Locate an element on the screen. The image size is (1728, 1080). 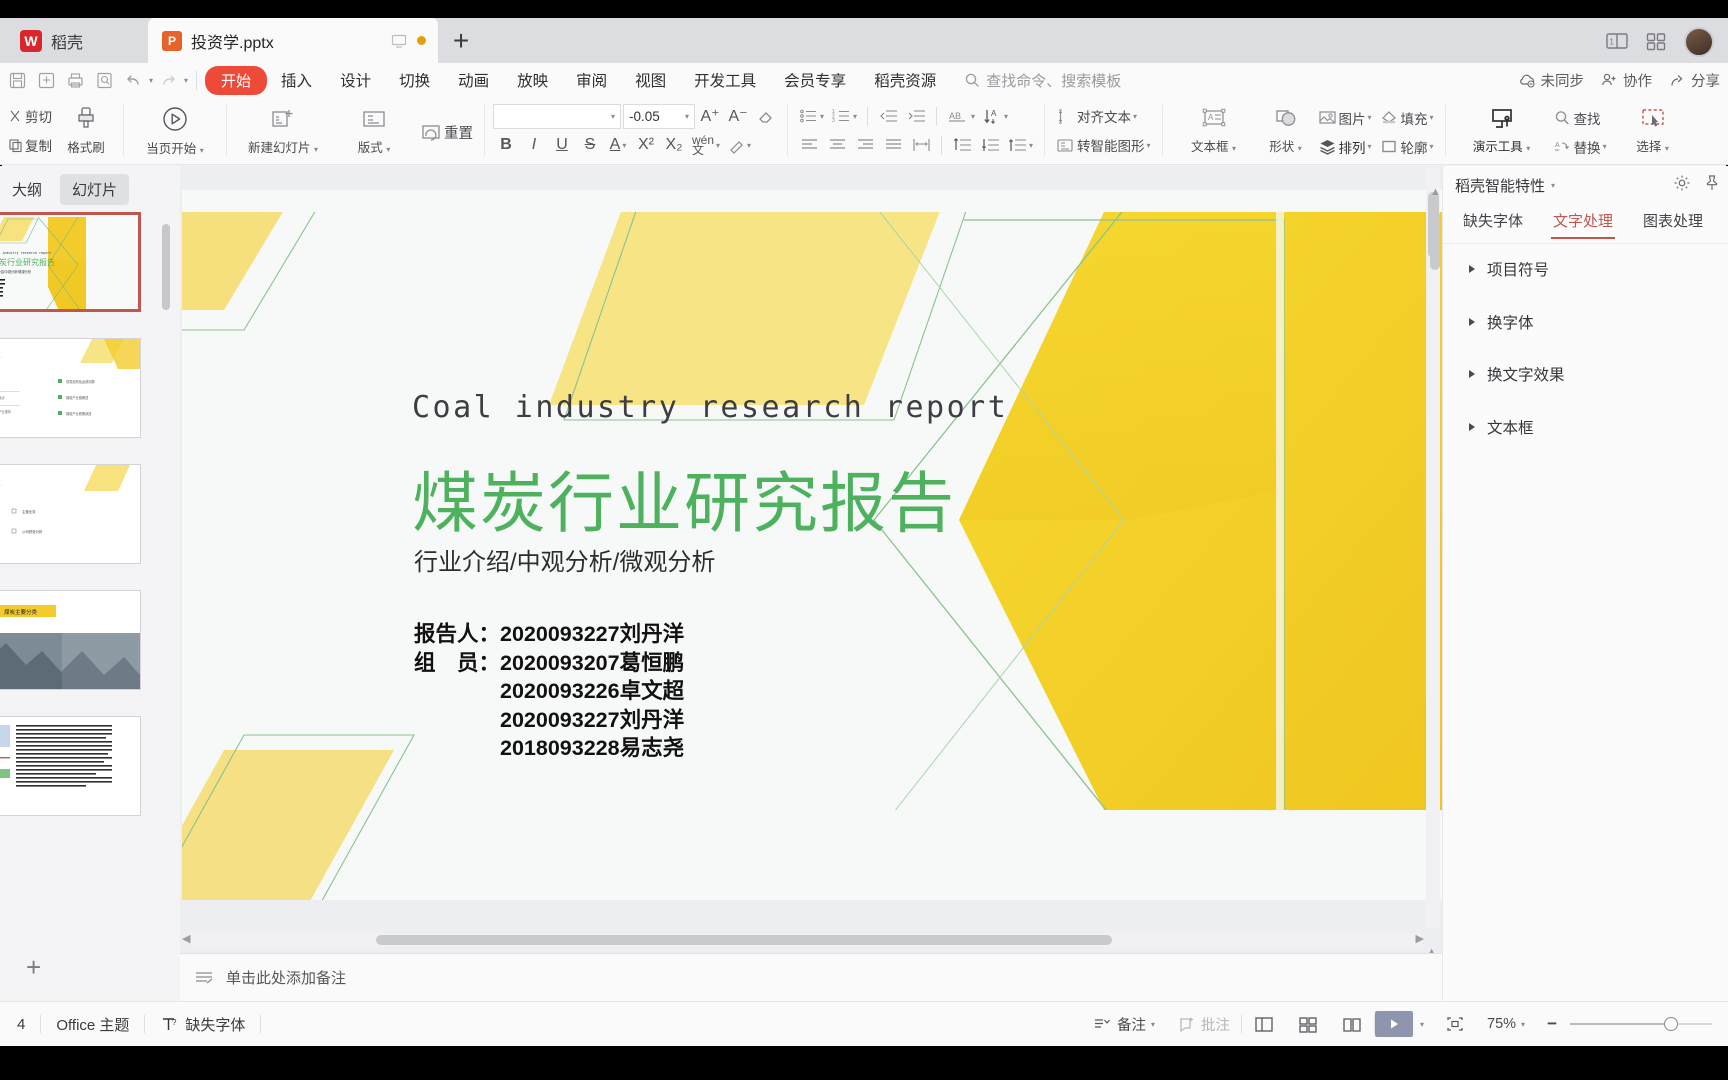
split-view-icon: 1 is located at coordinates (1617, 42).